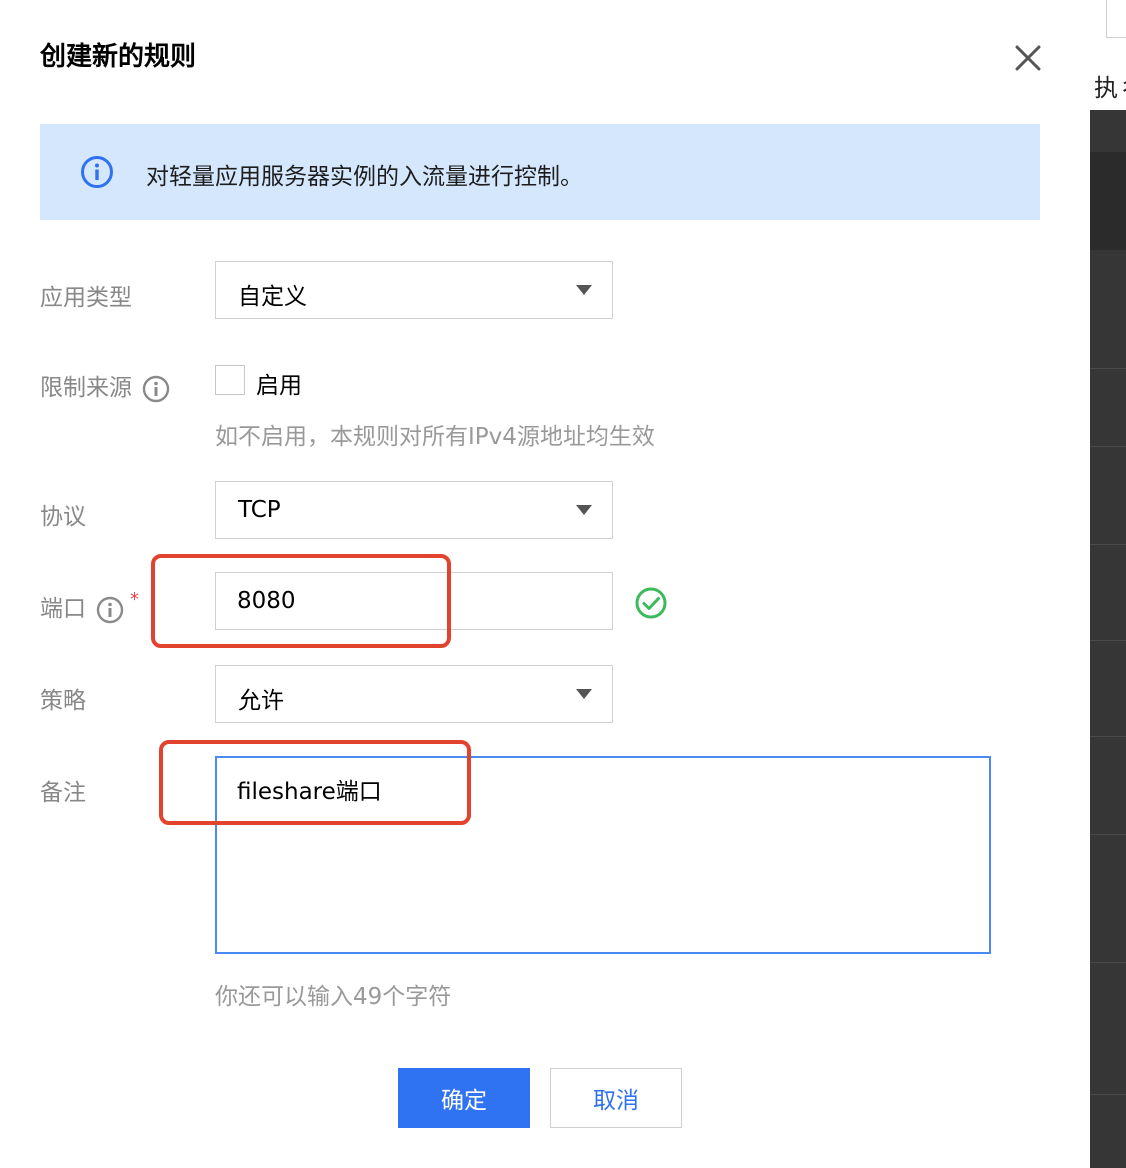  What do you see at coordinates (435, 437) in the screenshot?
I see `source-limit-helper: 如不启用，本规则对所有IPv4源地址均生效` at bounding box center [435, 437].